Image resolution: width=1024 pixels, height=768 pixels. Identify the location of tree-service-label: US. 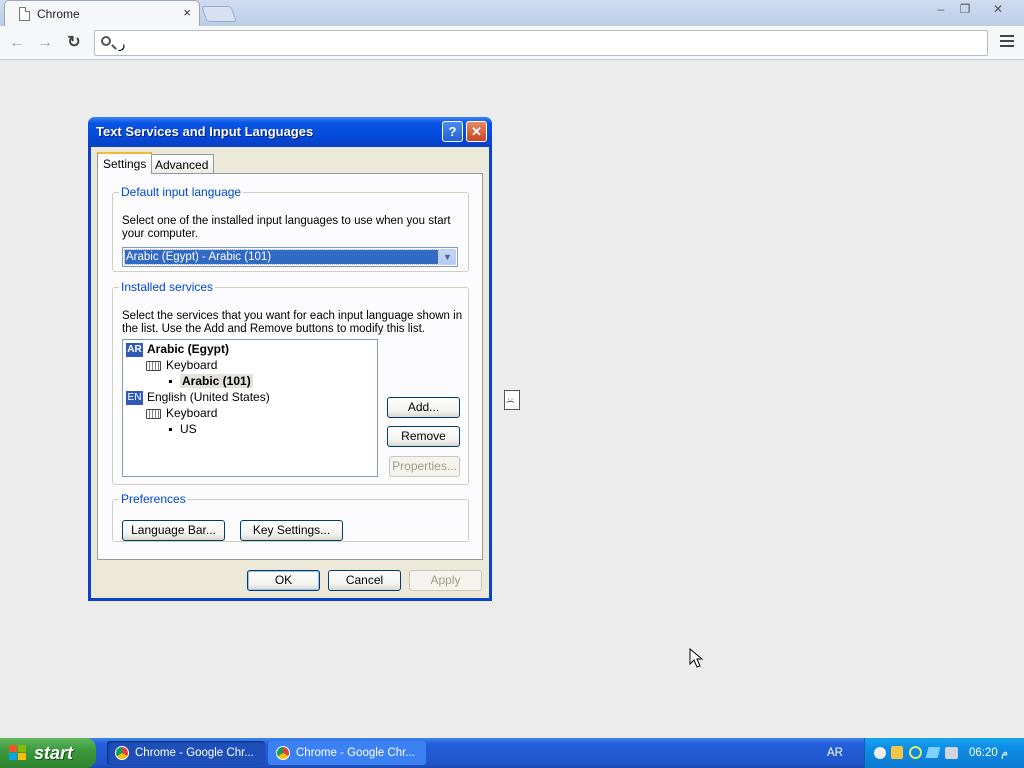
(188, 429).